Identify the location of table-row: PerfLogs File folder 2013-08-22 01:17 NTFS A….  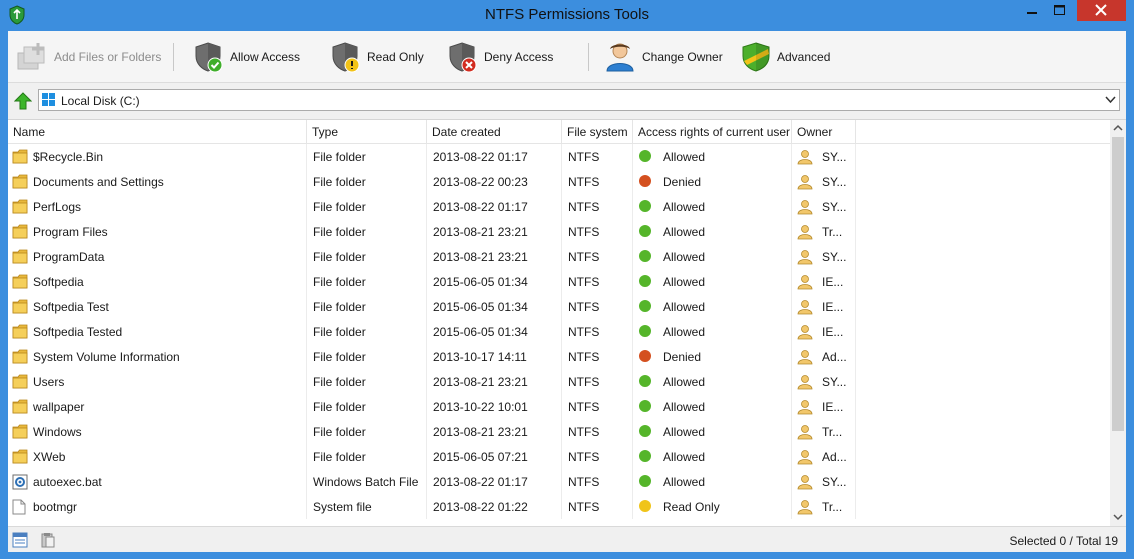
(559, 206).